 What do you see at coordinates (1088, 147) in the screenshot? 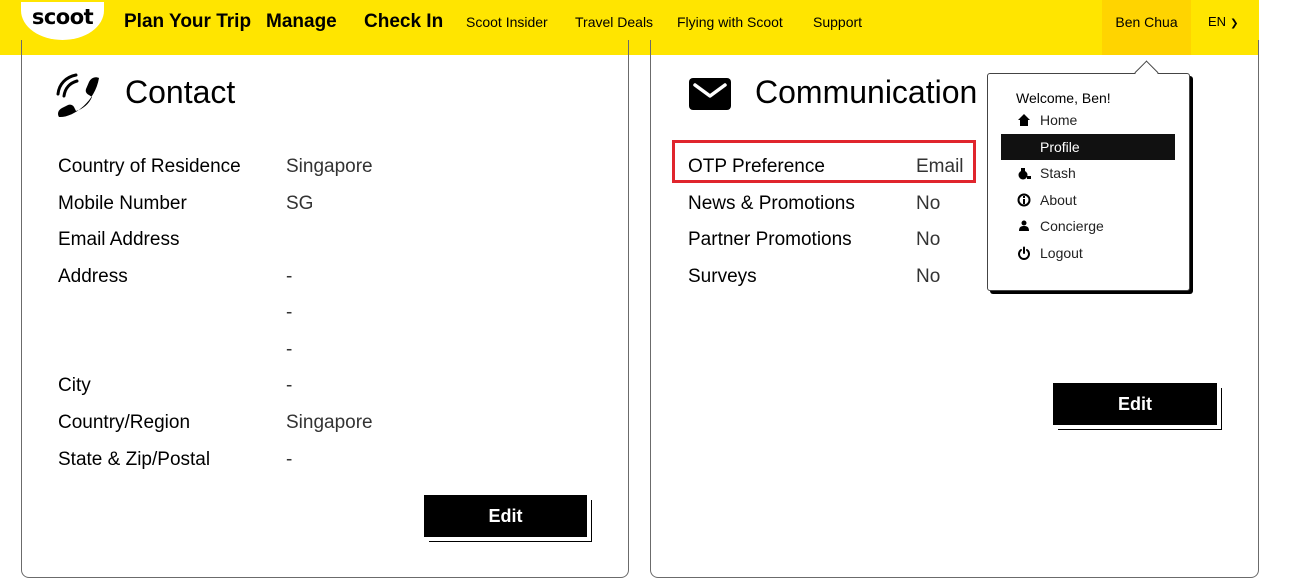
I see `menu-item-profile: Profile` at bounding box center [1088, 147].